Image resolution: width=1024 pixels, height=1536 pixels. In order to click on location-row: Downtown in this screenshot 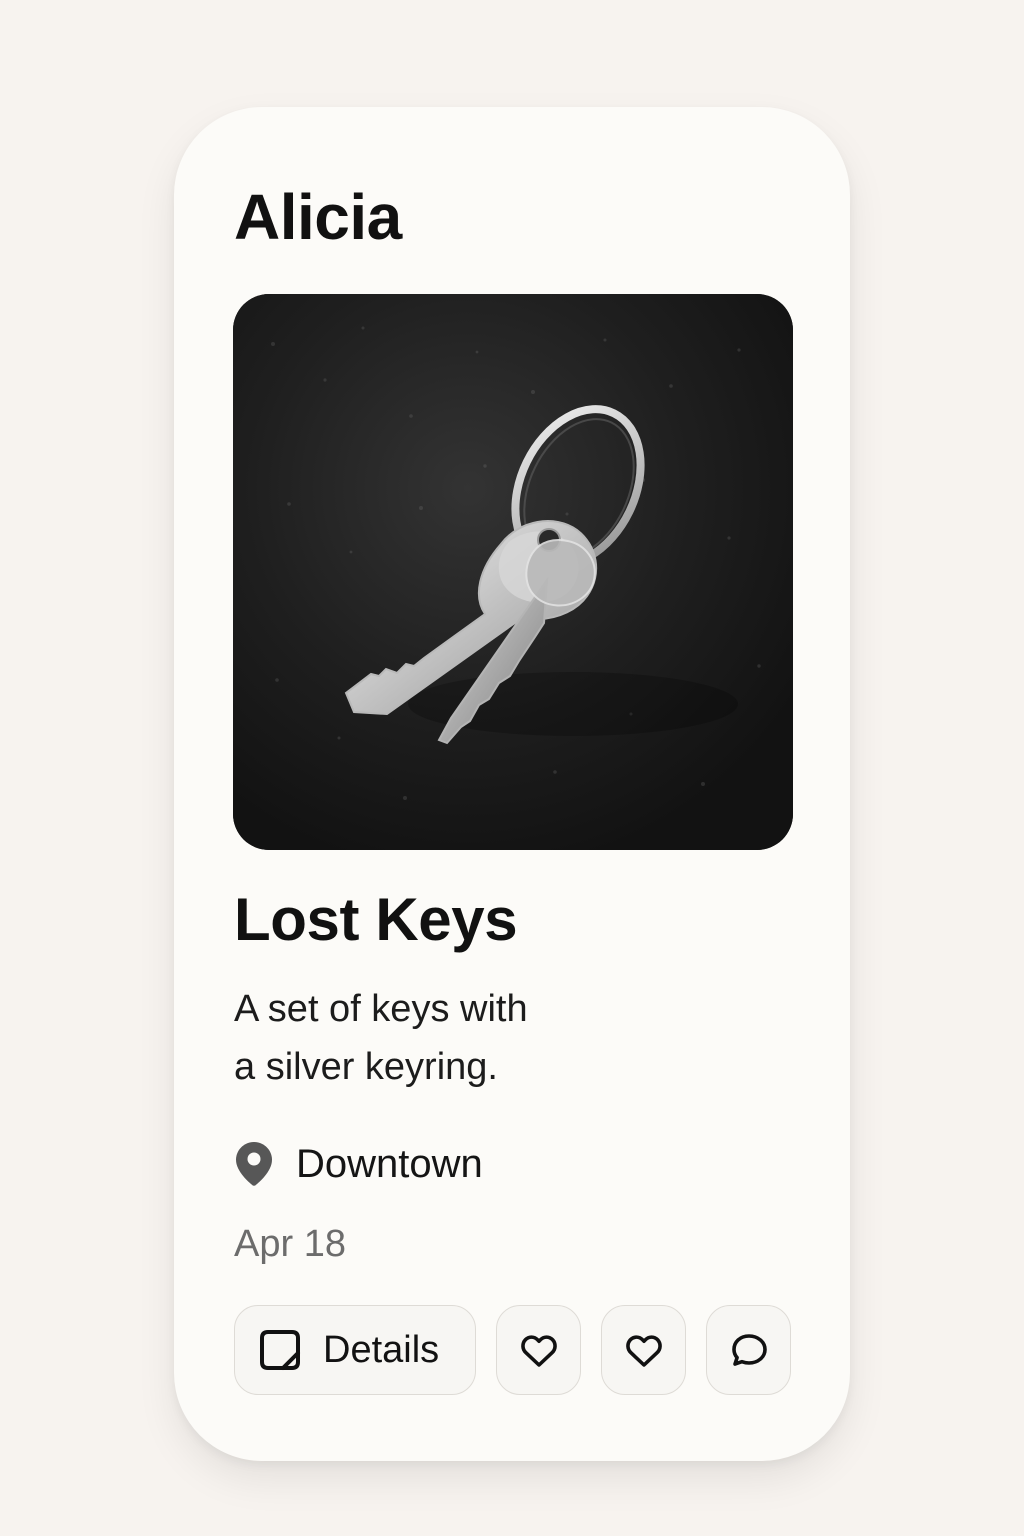, I will do `click(358, 1164)`.